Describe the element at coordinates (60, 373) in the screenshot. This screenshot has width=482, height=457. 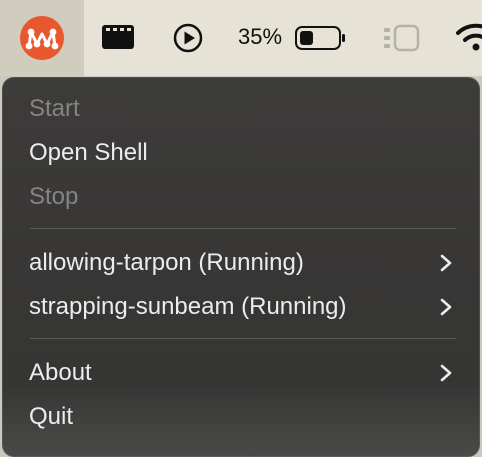
I see `menu-item-about: About` at that location.